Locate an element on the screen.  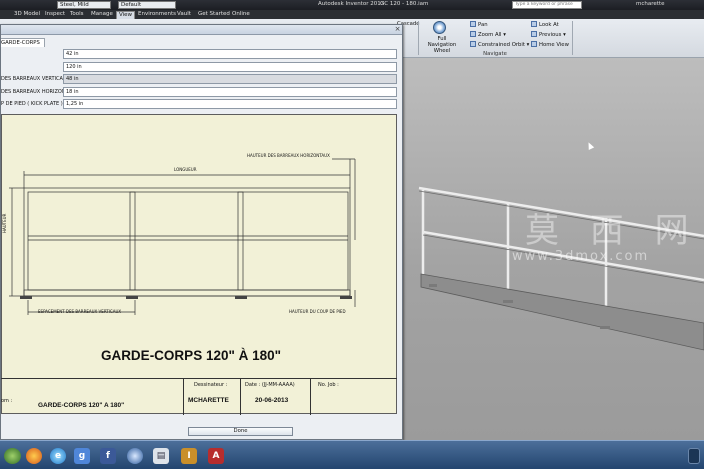
tab-manage: Manage is located at coordinates (102, 15).